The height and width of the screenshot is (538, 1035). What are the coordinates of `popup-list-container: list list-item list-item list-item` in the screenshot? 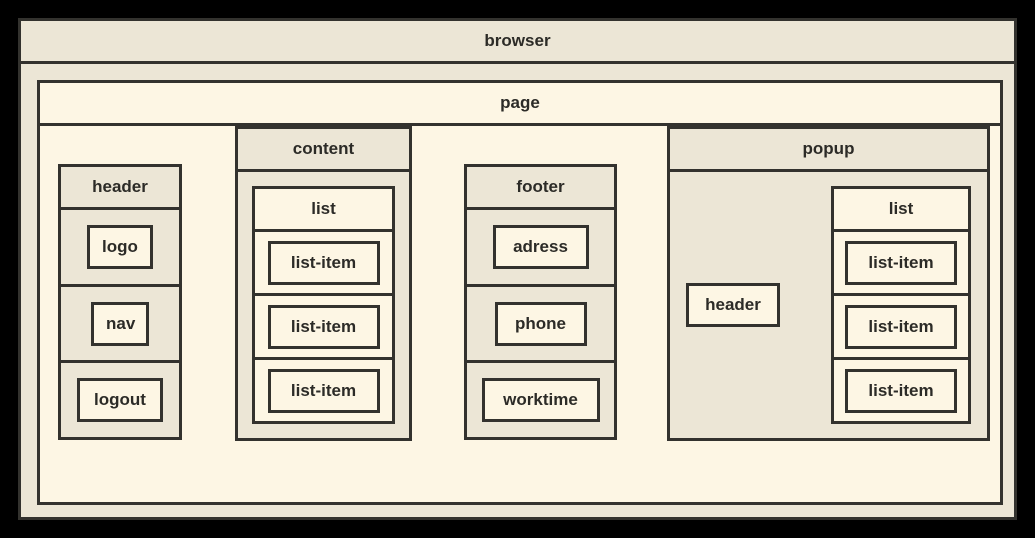 It's located at (901, 305).